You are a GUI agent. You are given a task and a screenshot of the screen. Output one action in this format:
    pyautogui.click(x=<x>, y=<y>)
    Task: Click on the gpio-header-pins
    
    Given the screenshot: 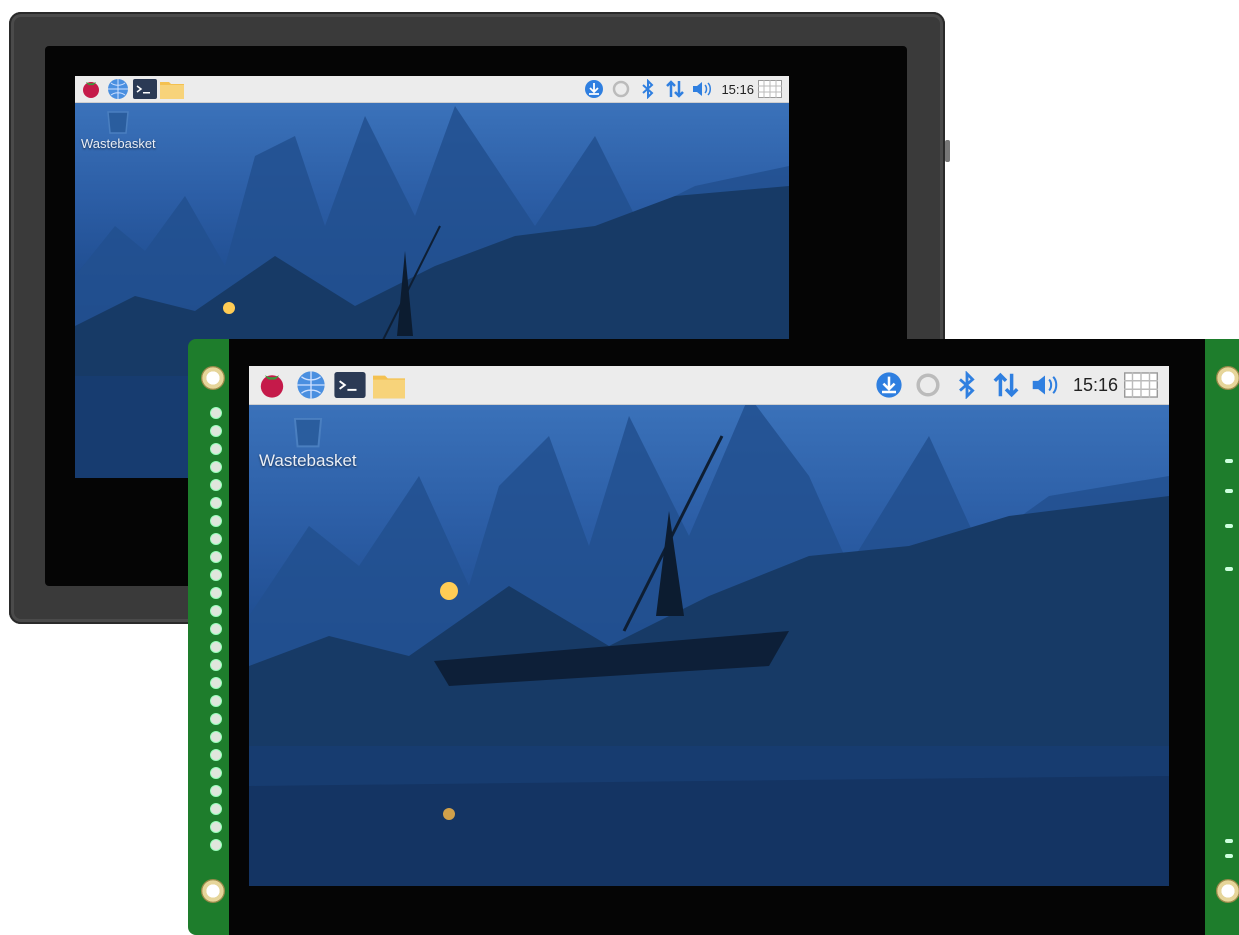 What is the action you would take?
    pyautogui.click(x=217, y=632)
    